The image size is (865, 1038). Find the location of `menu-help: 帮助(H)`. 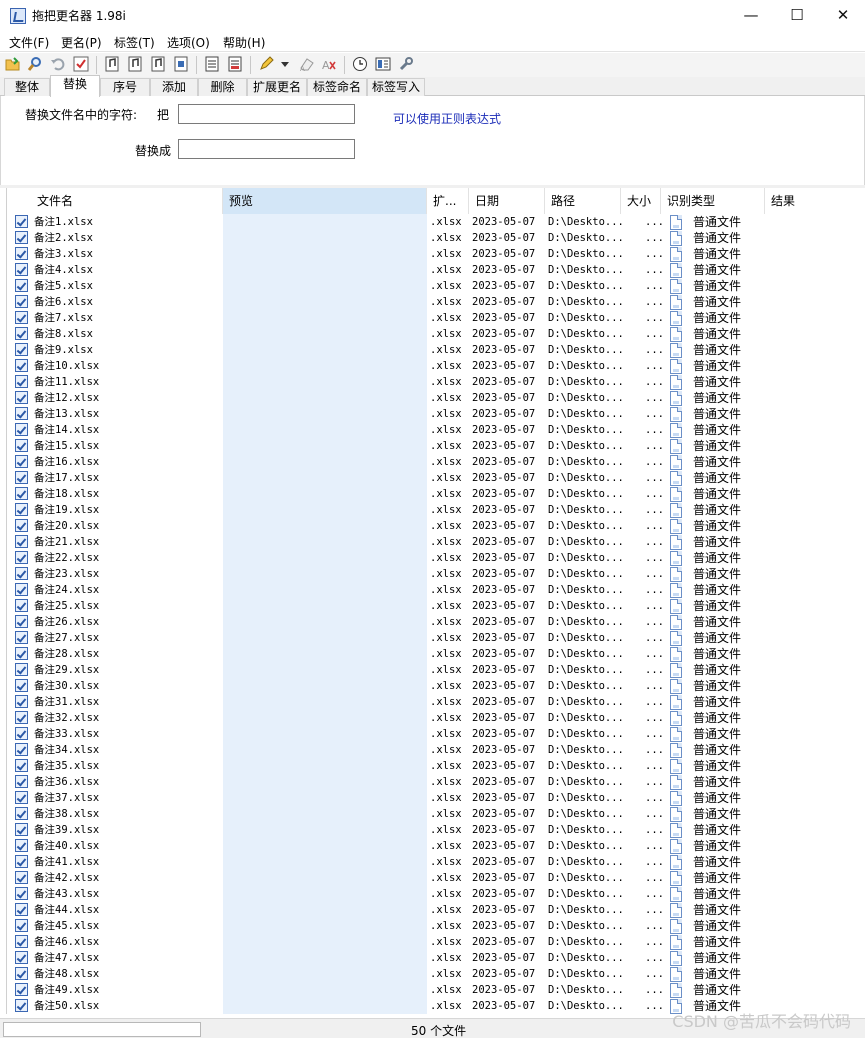

menu-help: 帮助(H) is located at coordinates (244, 42).